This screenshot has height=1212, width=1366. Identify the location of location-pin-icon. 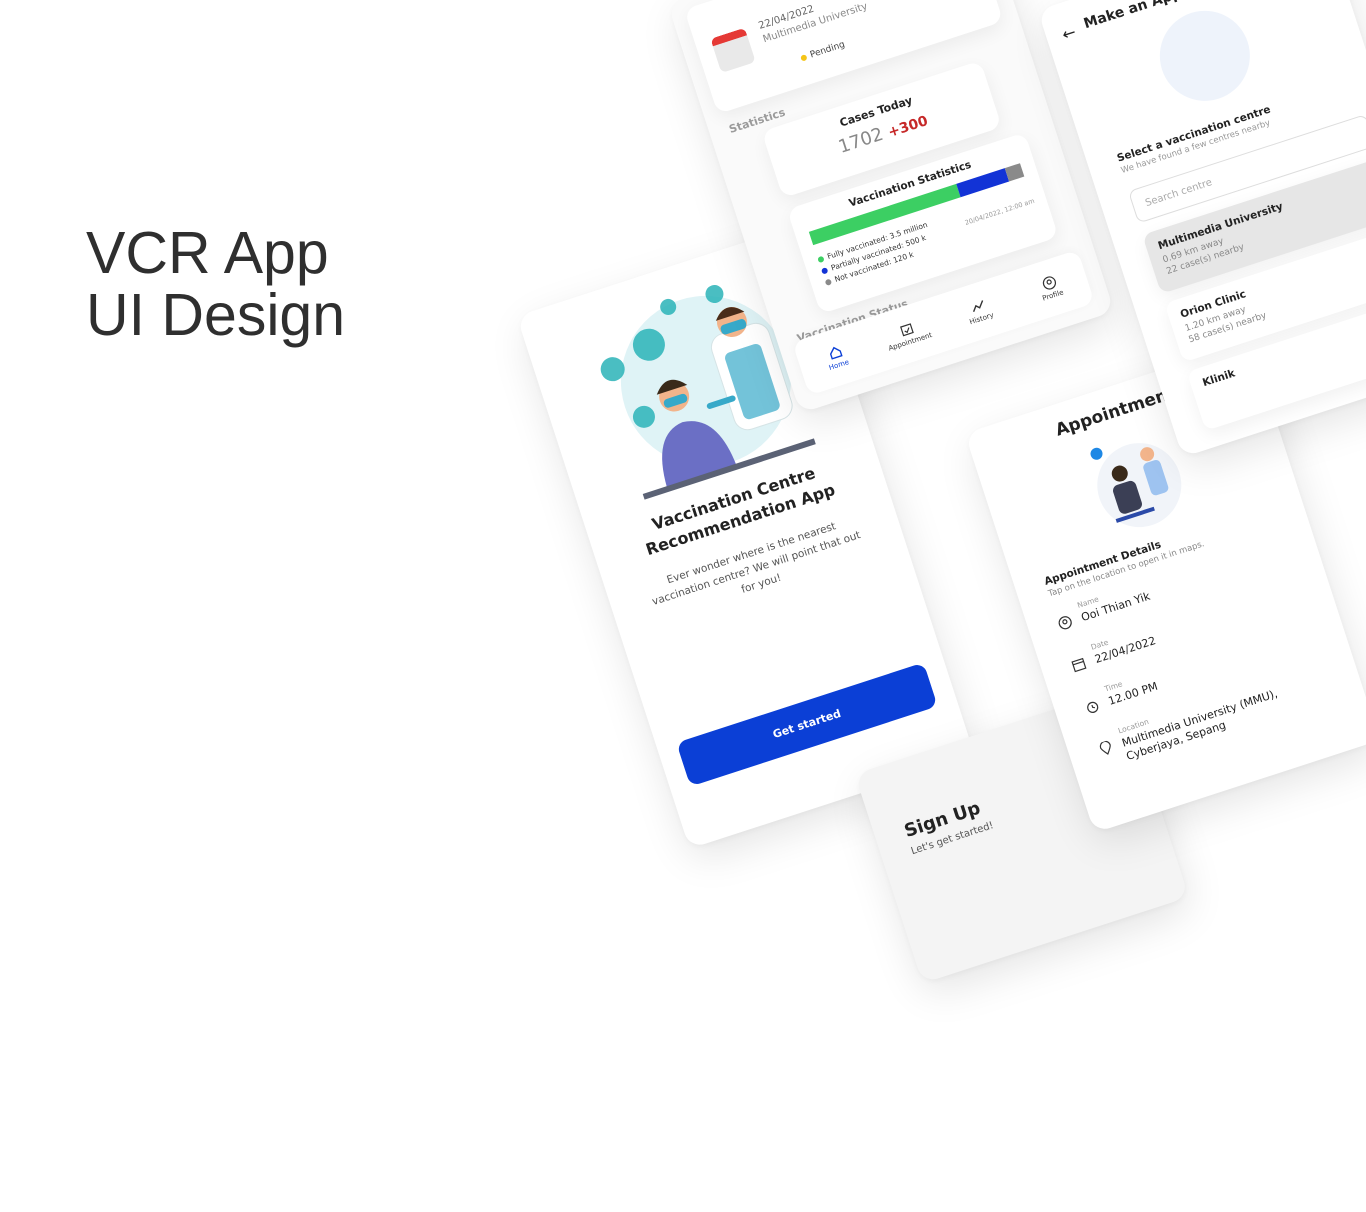
(1105, 747).